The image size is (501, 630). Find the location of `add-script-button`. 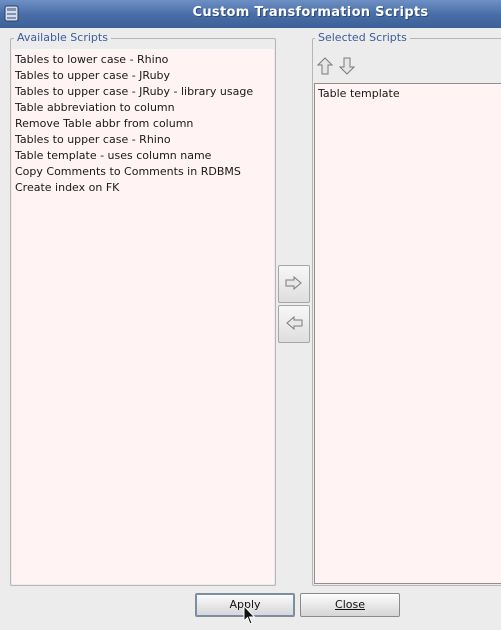

add-script-button is located at coordinates (294, 284).